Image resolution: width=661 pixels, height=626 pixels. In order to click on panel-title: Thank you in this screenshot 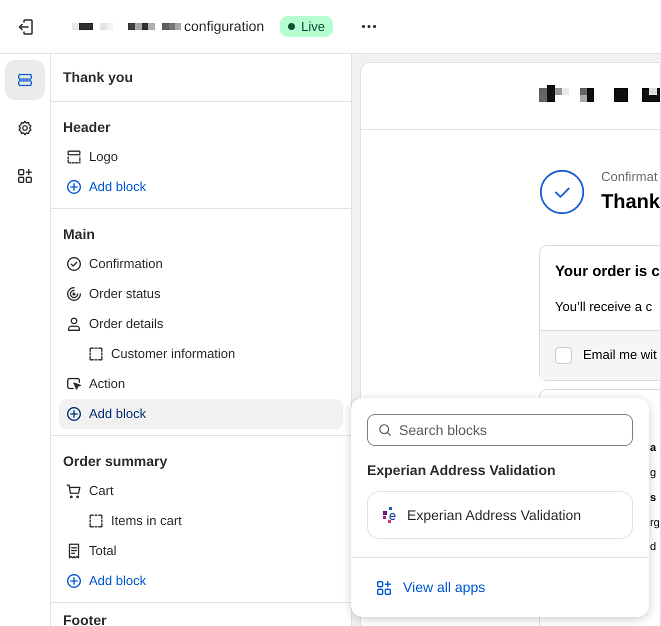, I will do `click(98, 77)`.